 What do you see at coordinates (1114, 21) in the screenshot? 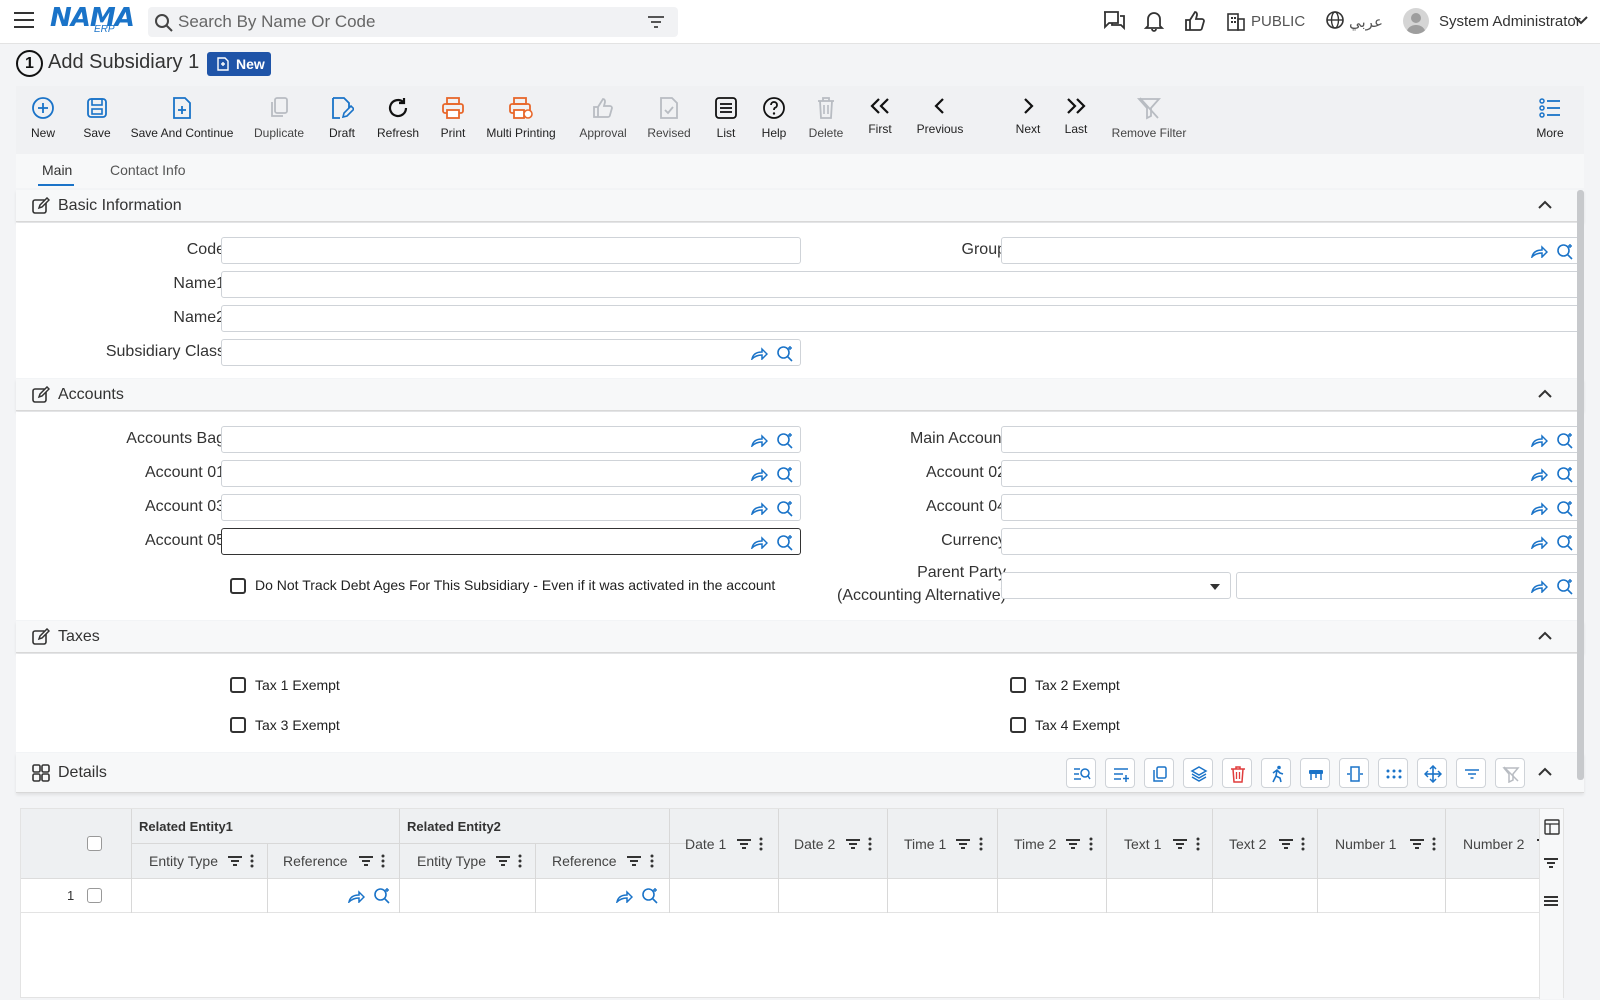
I see `chat-icon` at bounding box center [1114, 21].